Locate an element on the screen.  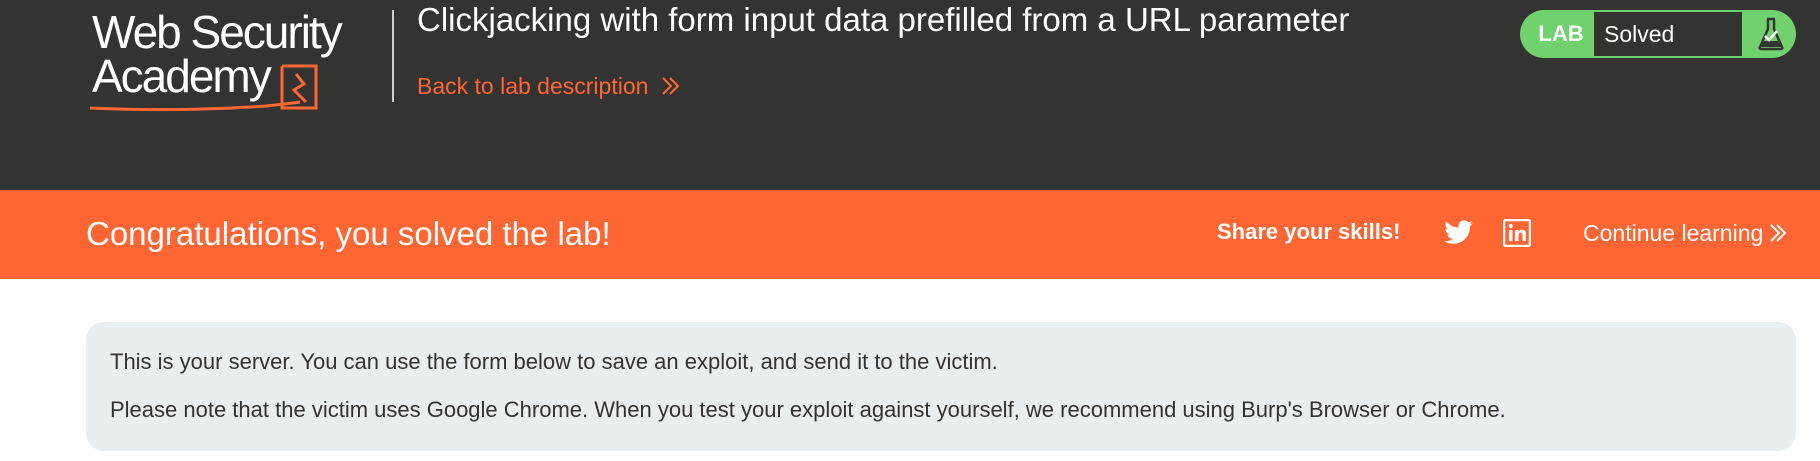
back-to-lab-description-link: Back to lab description is located at coordinates (548, 86).